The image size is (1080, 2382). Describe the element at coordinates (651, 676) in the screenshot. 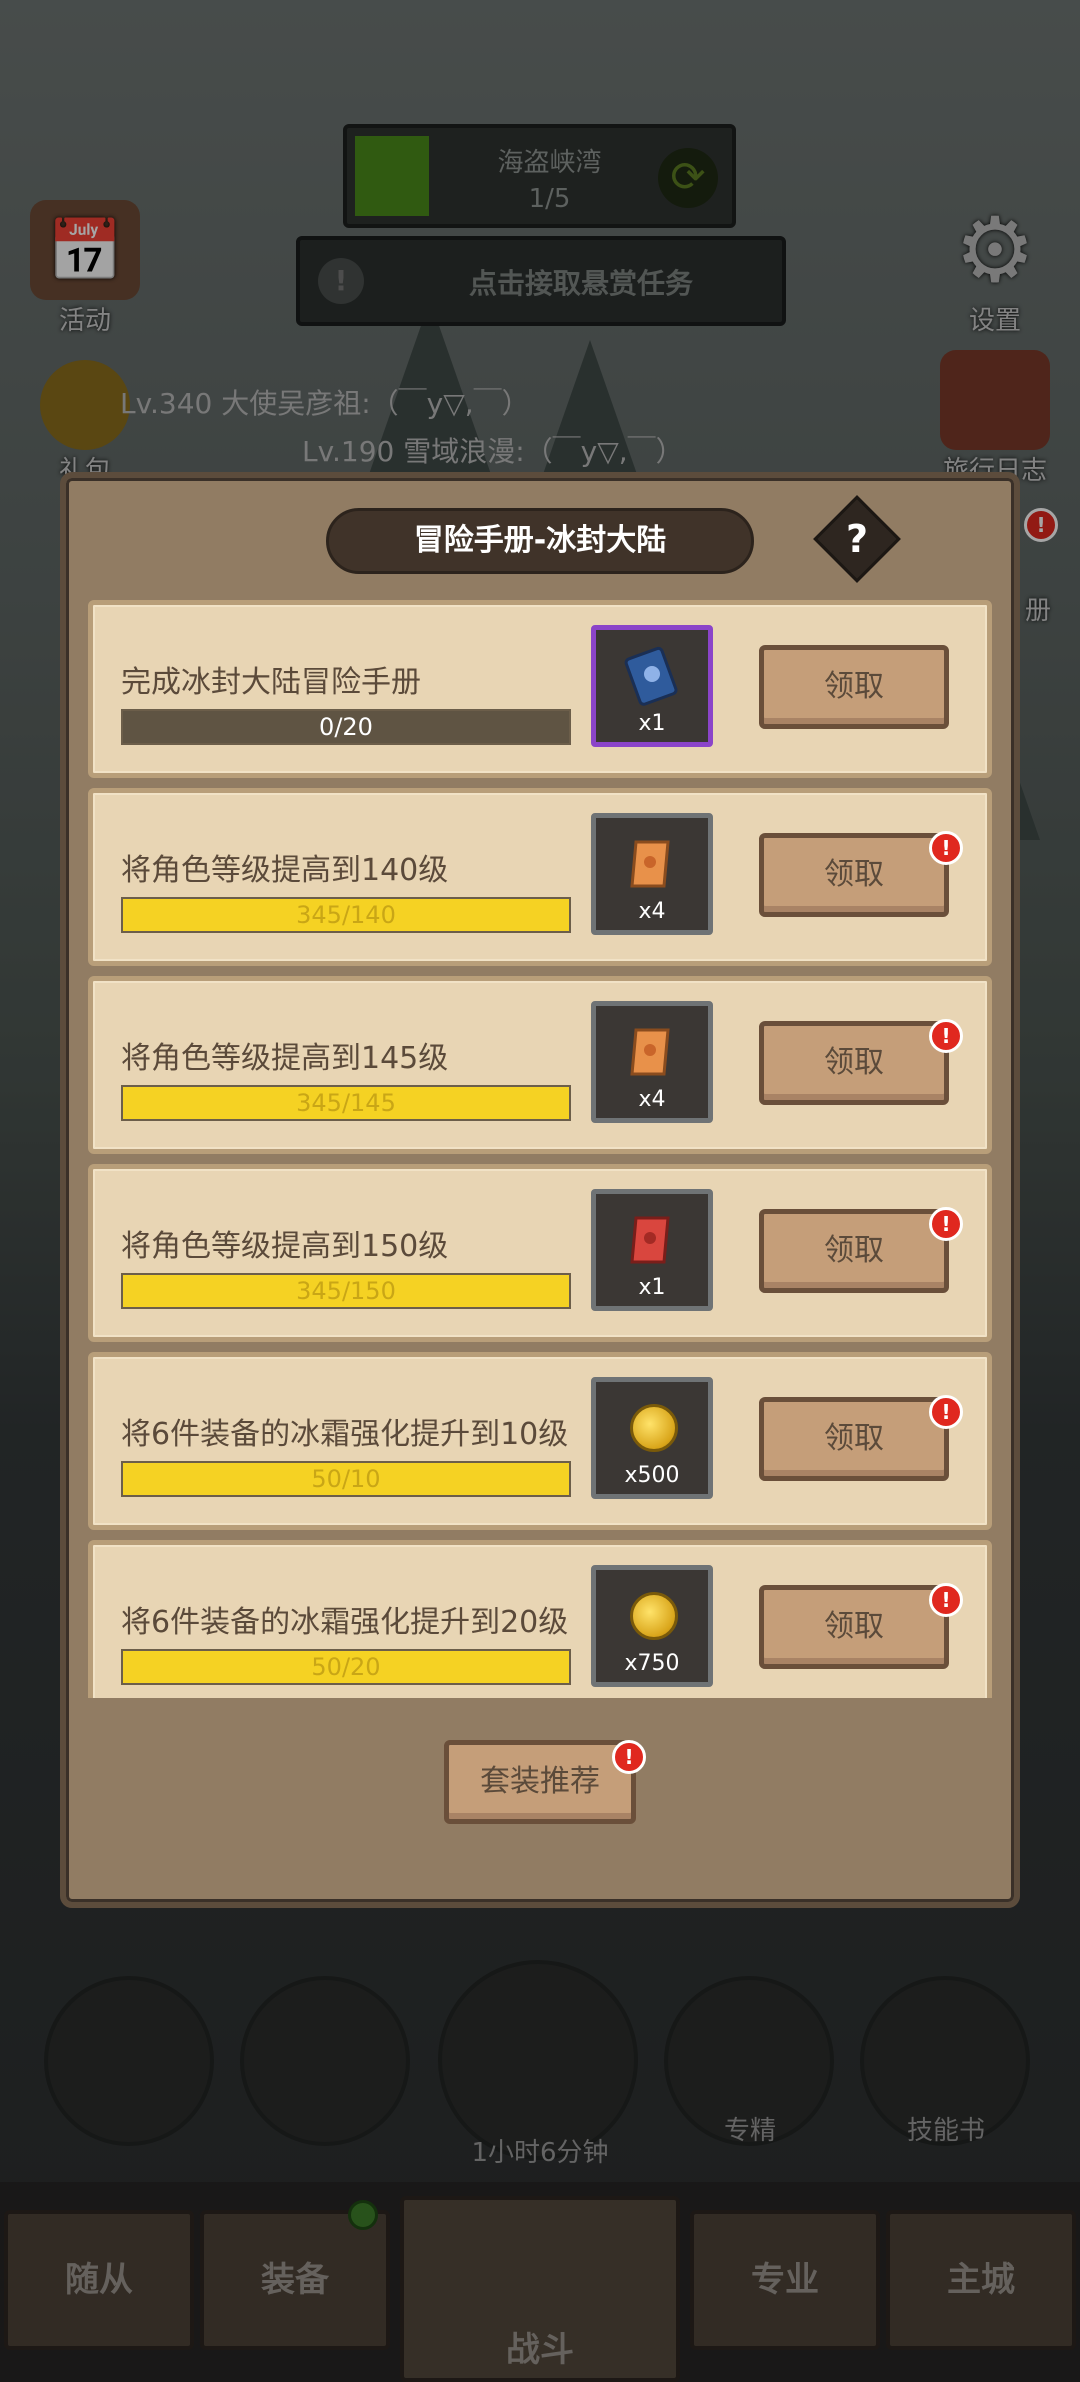

I see `blue-book-icon` at that location.